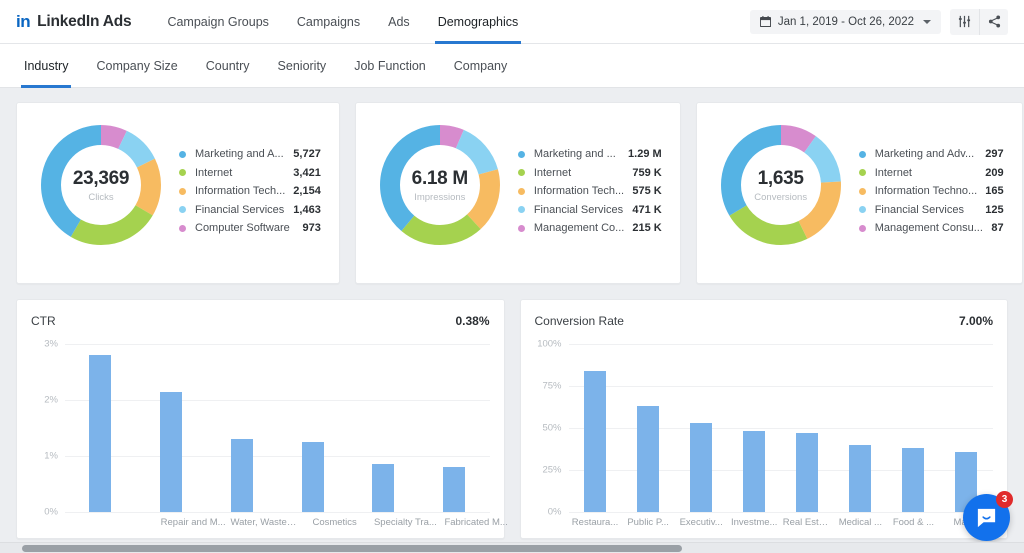 Image resolution: width=1024 pixels, height=553 pixels. Describe the element at coordinates (780, 512) in the screenshot. I see `gridline` at that location.